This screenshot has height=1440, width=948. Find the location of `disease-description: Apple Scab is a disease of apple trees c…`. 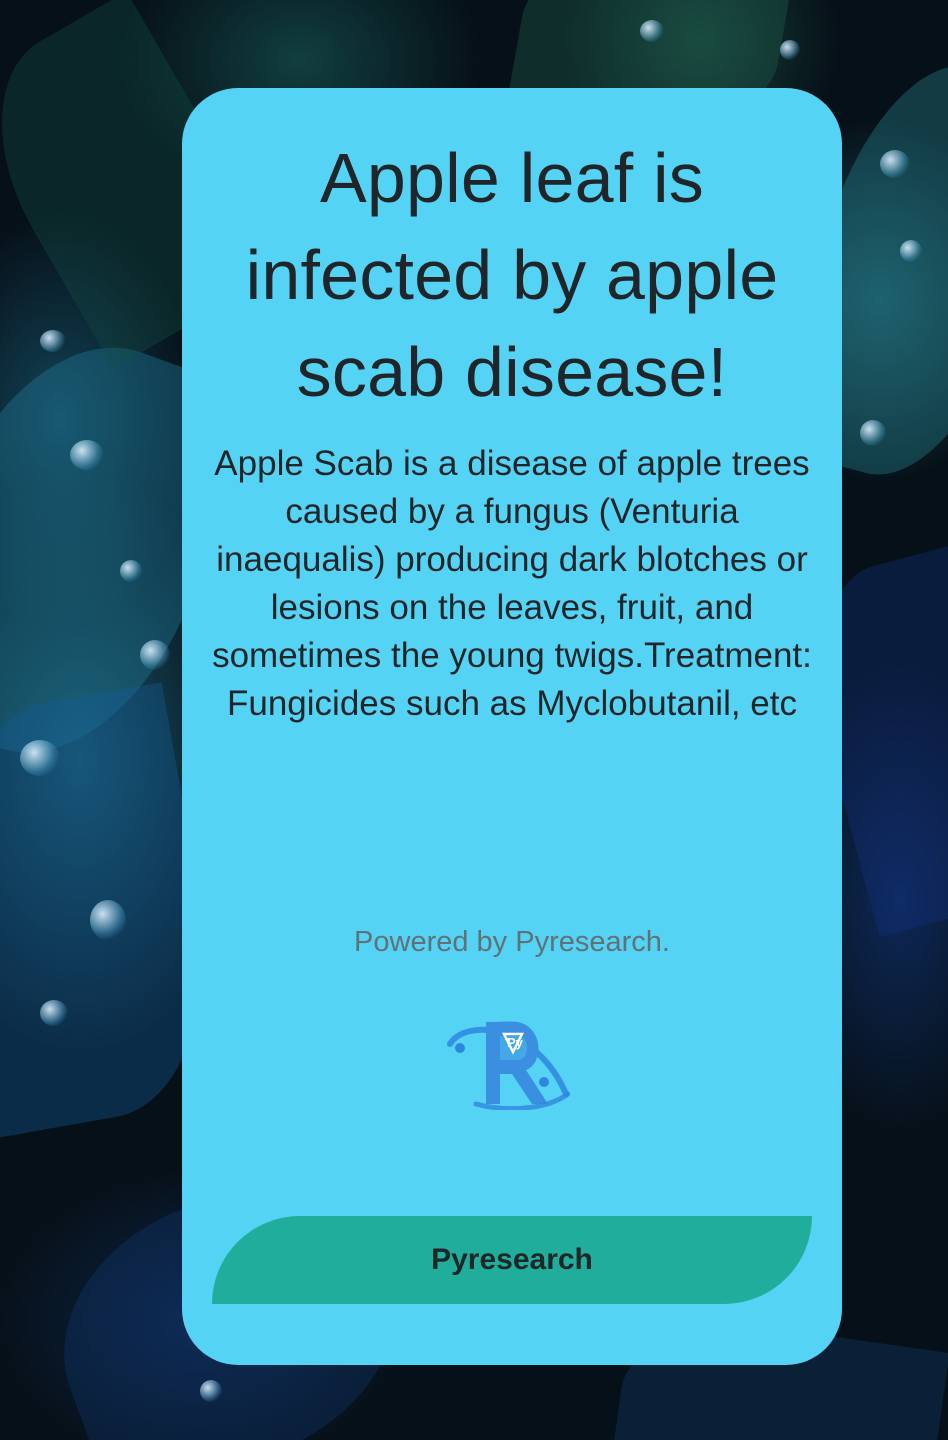

disease-description: Apple Scab is a disease of apple trees c… is located at coordinates (512, 583).